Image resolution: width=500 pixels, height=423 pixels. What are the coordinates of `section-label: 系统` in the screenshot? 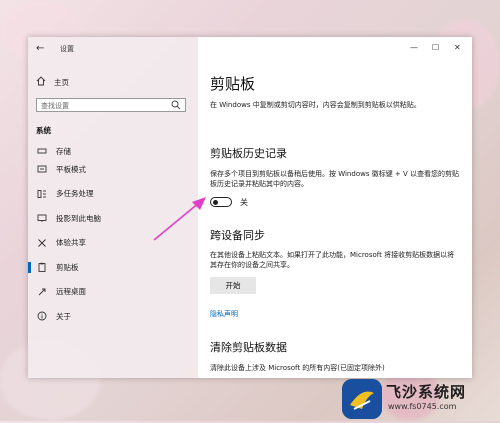 It's located at (43, 130).